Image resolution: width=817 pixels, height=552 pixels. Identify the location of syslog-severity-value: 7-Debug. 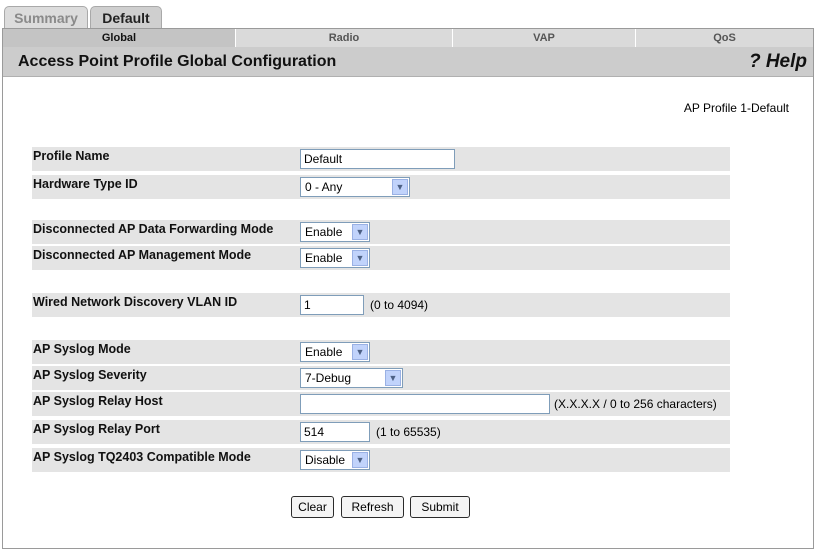
(328, 378).